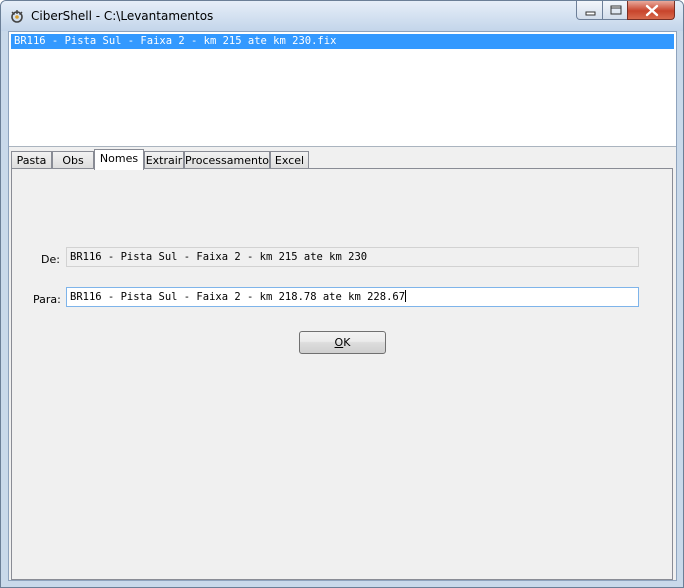  I want to click on ok-button: OK, so click(342, 342).